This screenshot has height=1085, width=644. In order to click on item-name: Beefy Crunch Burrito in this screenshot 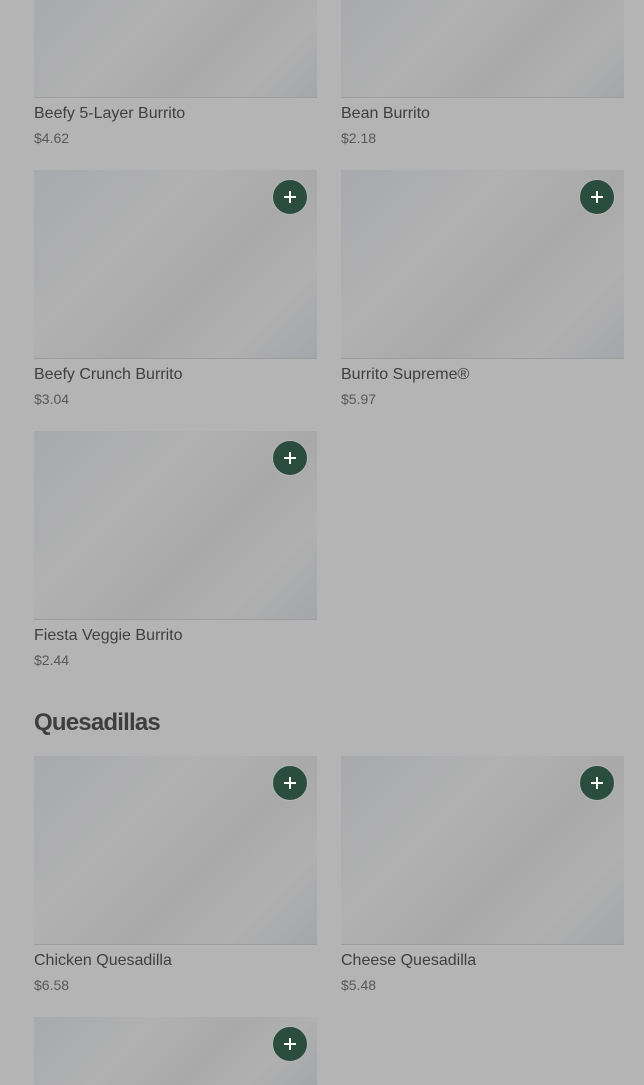, I will do `click(108, 374)`.